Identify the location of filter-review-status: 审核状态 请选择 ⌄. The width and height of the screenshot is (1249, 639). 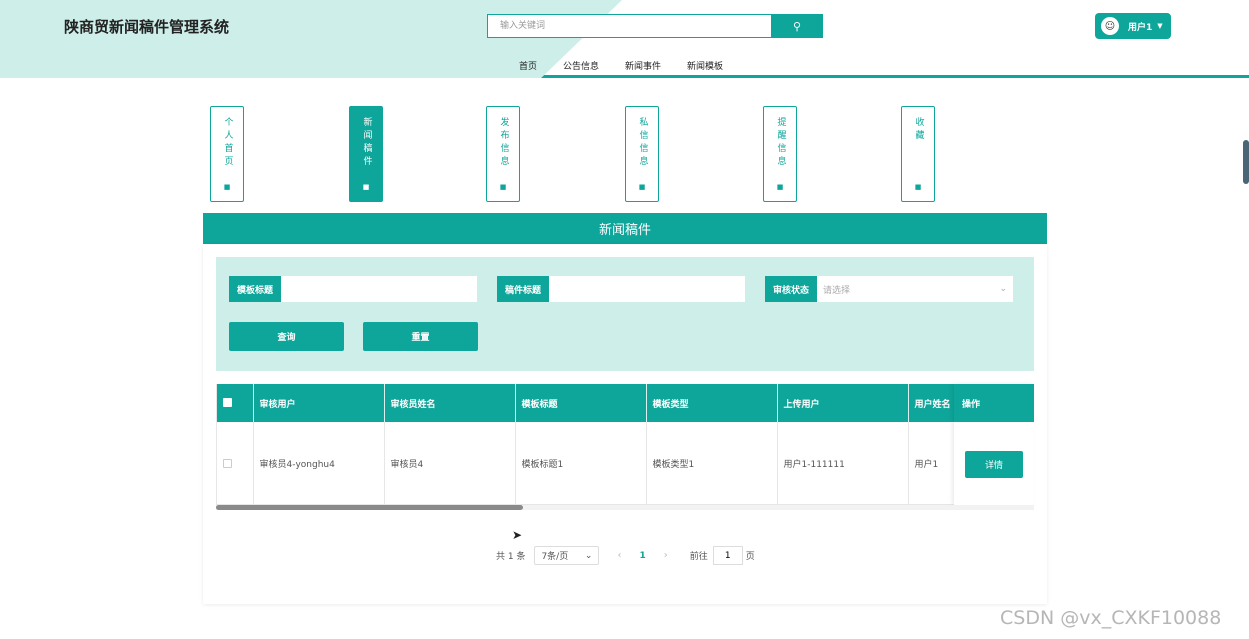
(889, 289).